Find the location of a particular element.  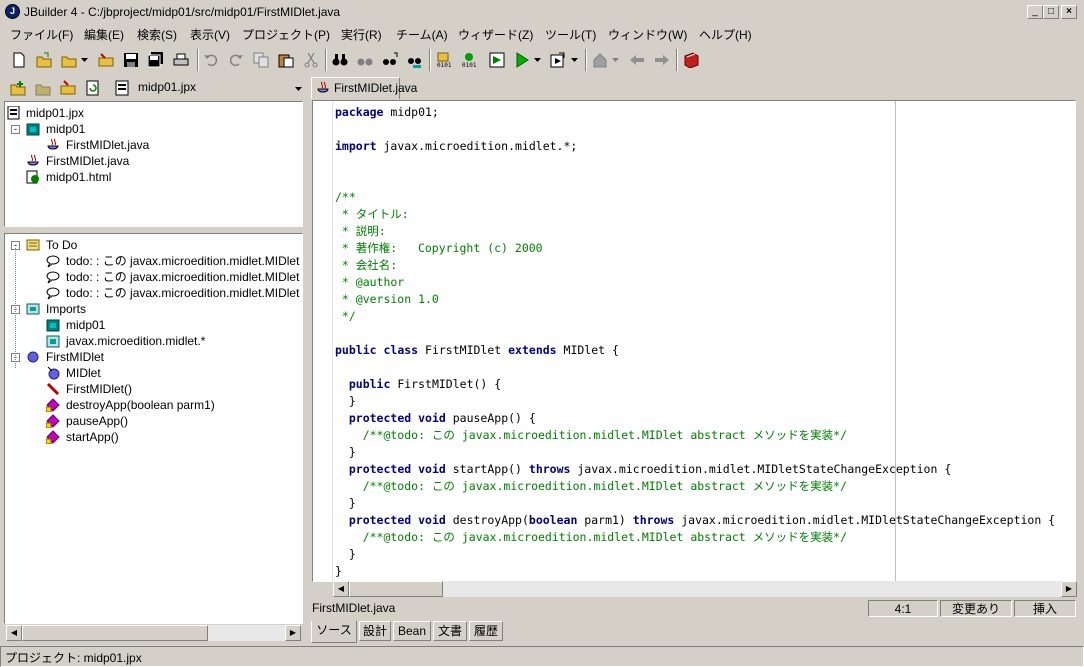

copy-button is located at coordinates (261, 60).